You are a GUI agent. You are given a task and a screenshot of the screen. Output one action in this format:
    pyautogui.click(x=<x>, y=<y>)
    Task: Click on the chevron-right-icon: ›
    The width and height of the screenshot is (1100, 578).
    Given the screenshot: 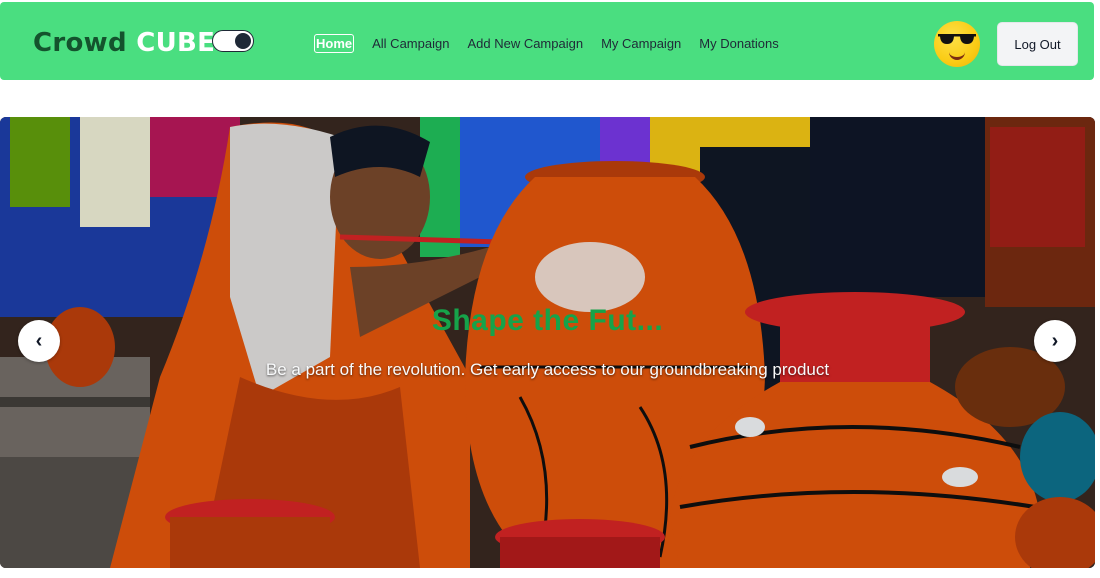 What is the action you would take?
    pyautogui.click(x=1055, y=340)
    